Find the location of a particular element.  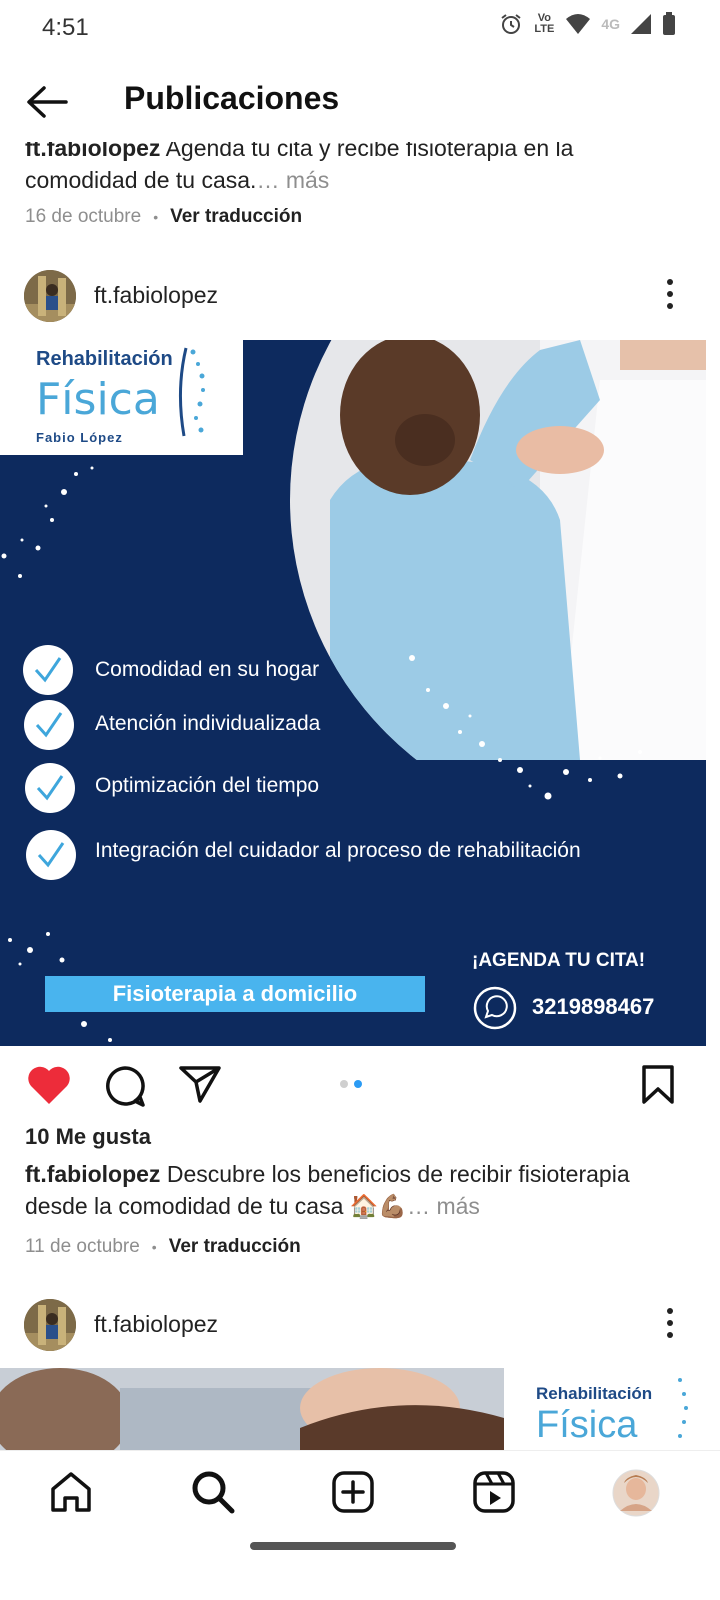

send-icon is located at coordinates (200, 1084).